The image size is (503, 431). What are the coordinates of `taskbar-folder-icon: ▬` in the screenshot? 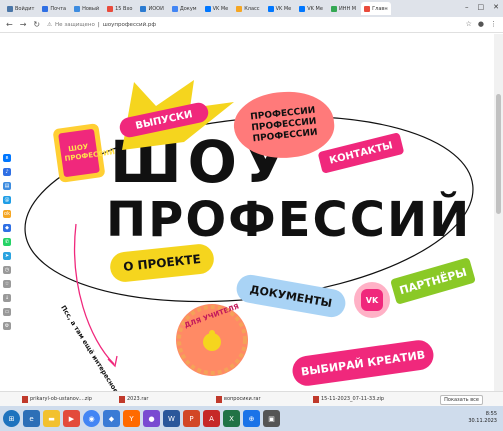 It's located at (51, 418).